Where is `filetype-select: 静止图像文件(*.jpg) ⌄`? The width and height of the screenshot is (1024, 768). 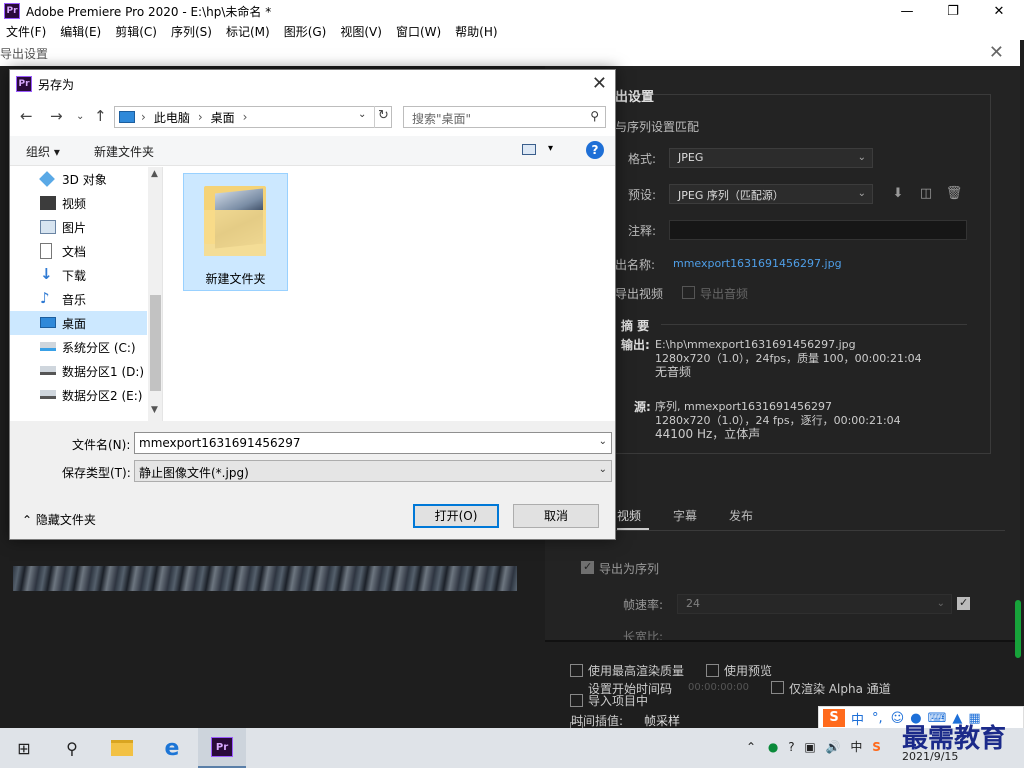 filetype-select: 静止图像文件(*.jpg) ⌄ is located at coordinates (373, 471).